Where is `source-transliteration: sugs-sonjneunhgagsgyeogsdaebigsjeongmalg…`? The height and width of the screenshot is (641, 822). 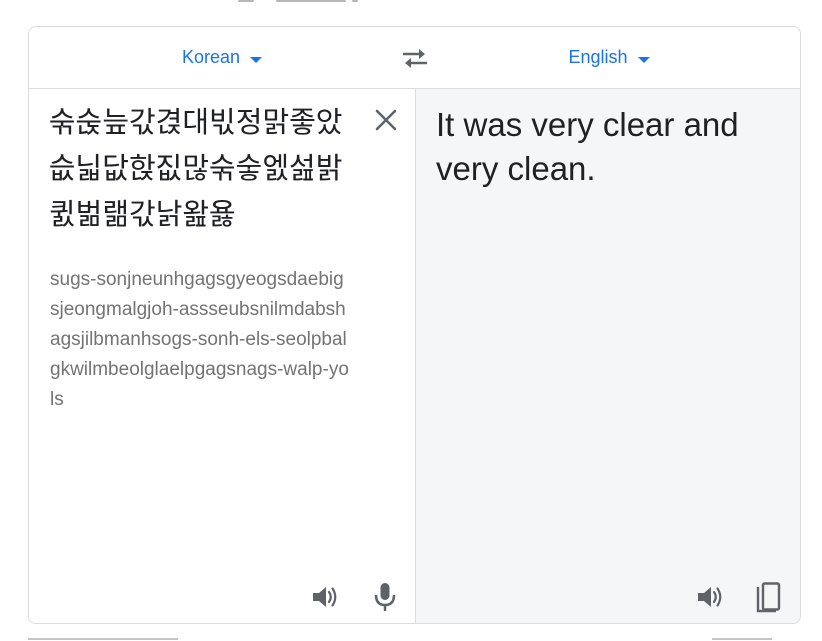 source-transliteration: sugs-sonjneunhgagsgyeogsdaebigsjeongmalg… is located at coordinates (199, 339).